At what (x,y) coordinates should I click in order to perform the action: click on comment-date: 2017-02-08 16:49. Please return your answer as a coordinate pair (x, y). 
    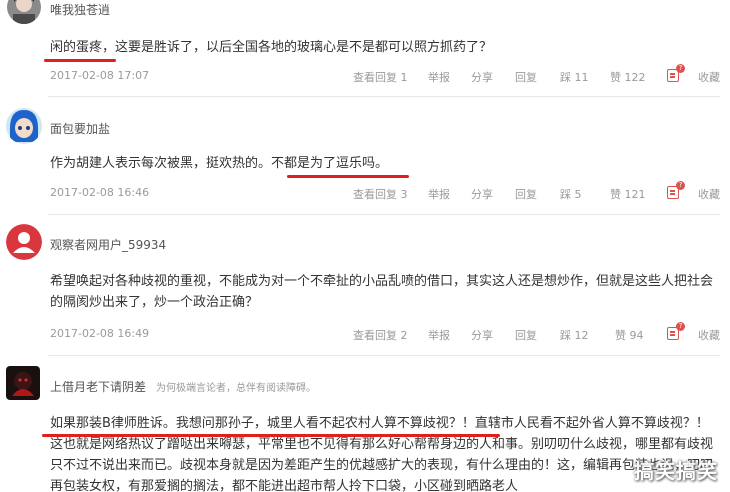
    Looking at the image, I should click on (100, 333).